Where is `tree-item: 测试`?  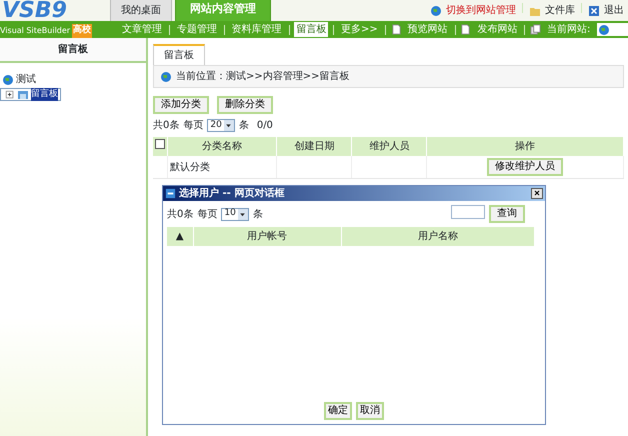
tree-item: 测试 is located at coordinates (26, 79).